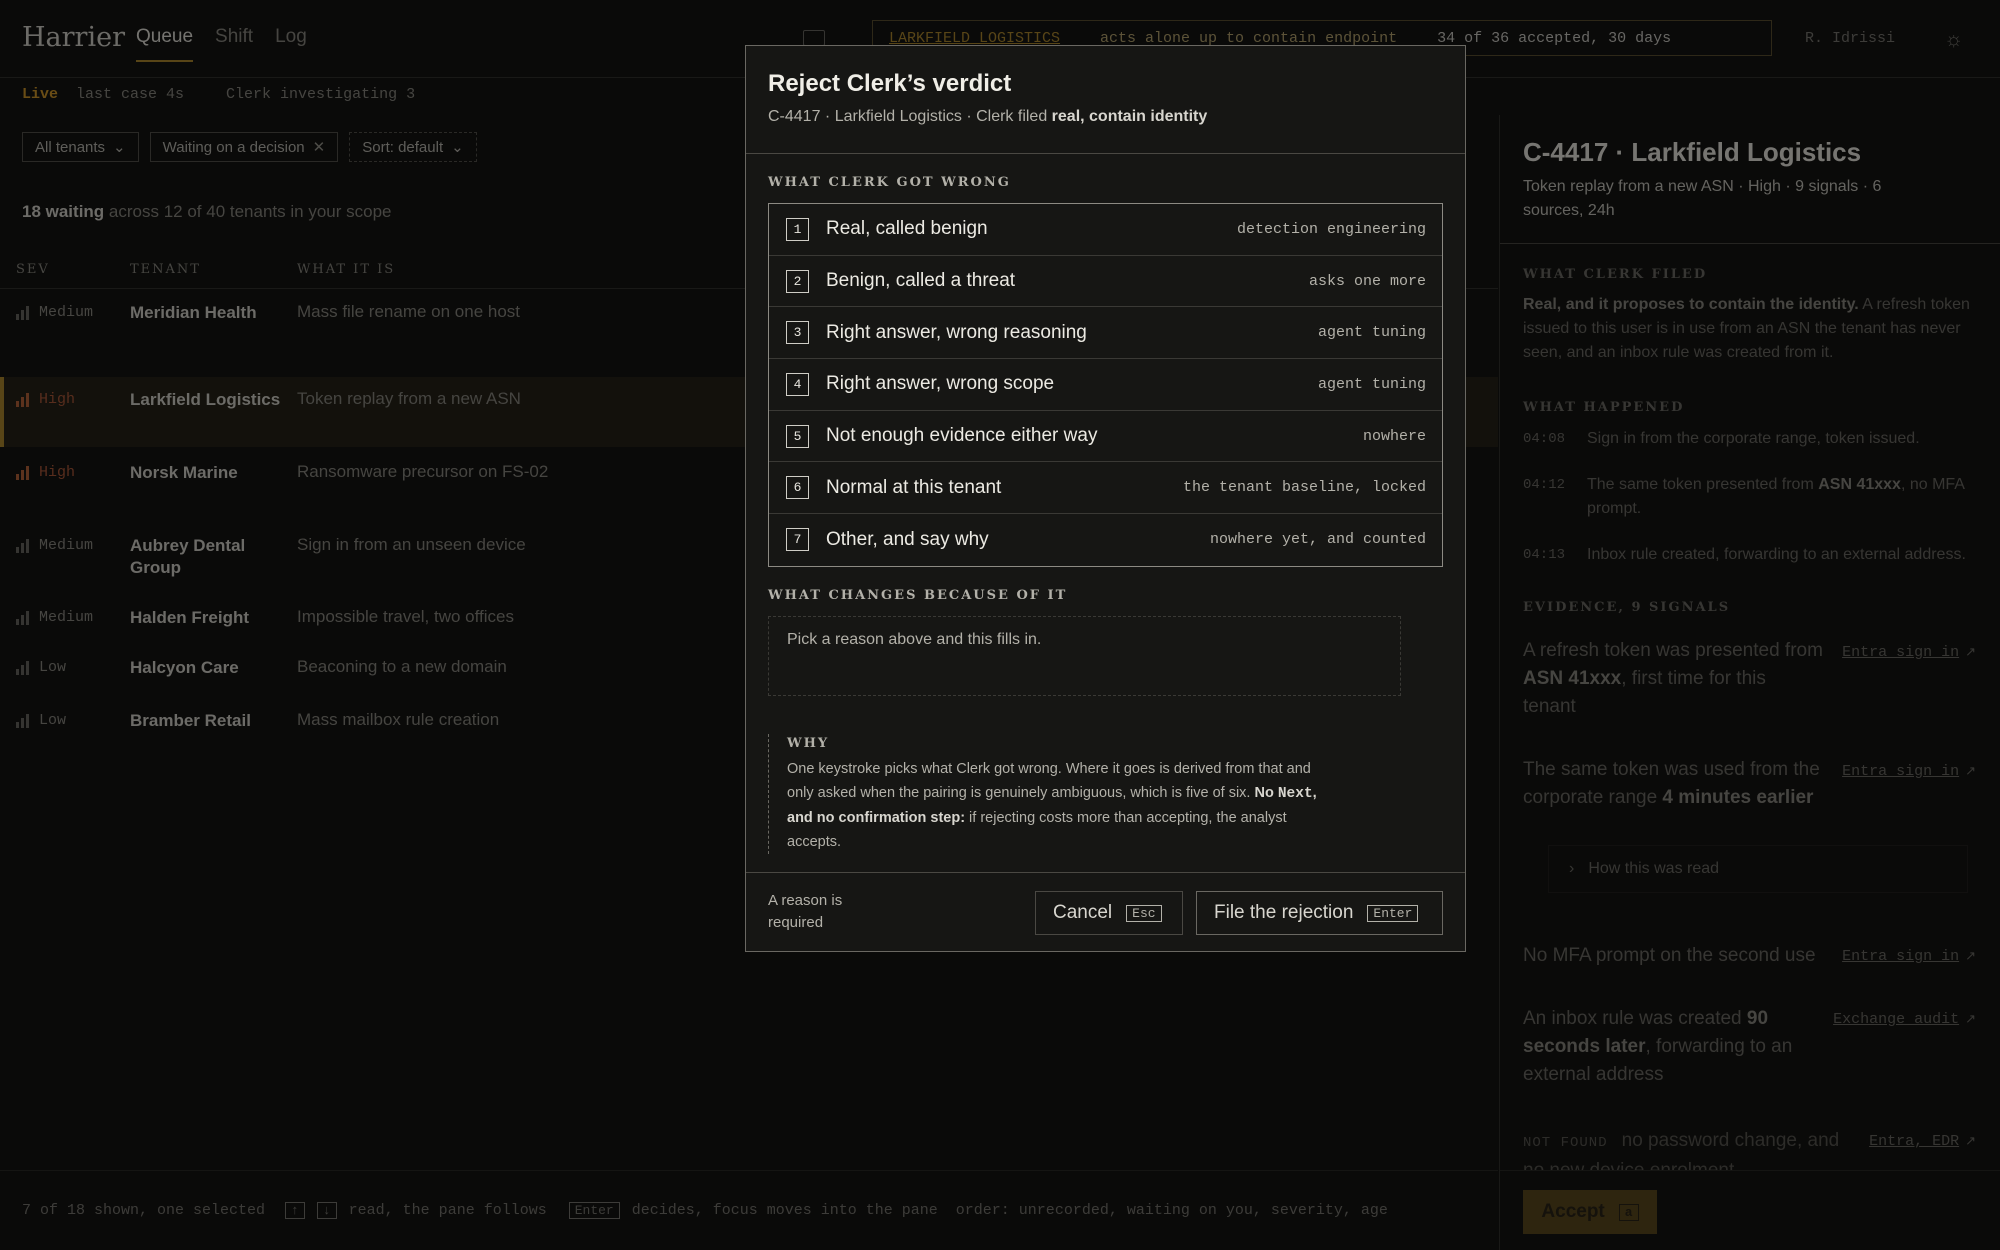 The width and height of the screenshot is (2000, 1250). What do you see at coordinates (1105, 437) in the screenshot?
I see `reason-option-5: 5 Not enough evidence either way nowhere` at bounding box center [1105, 437].